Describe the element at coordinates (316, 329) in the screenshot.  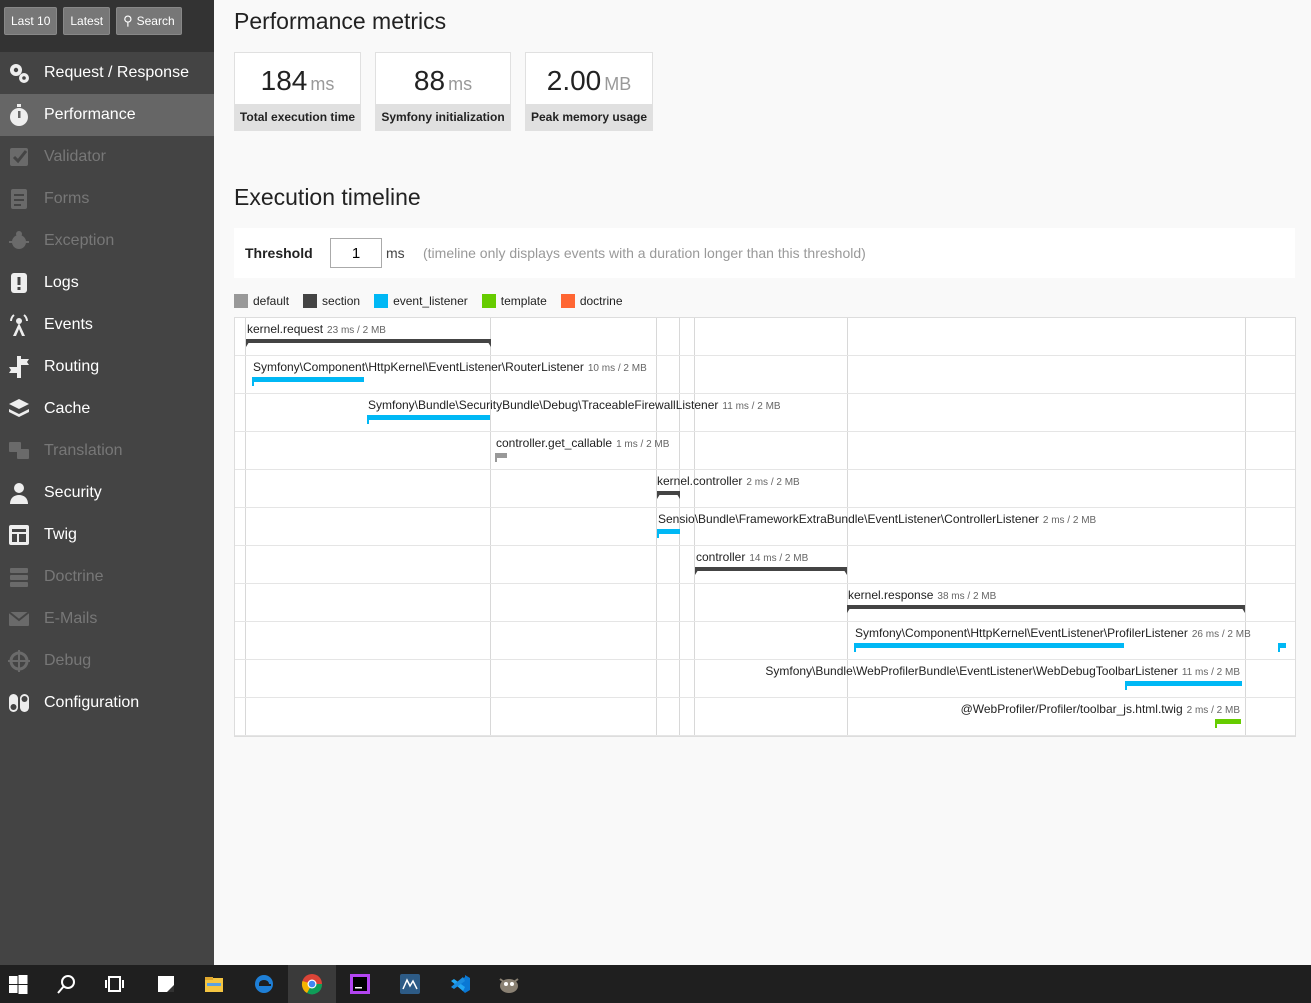
I see `timeline-event-label: kernel.request 23 ms / 2 MB` at that location.